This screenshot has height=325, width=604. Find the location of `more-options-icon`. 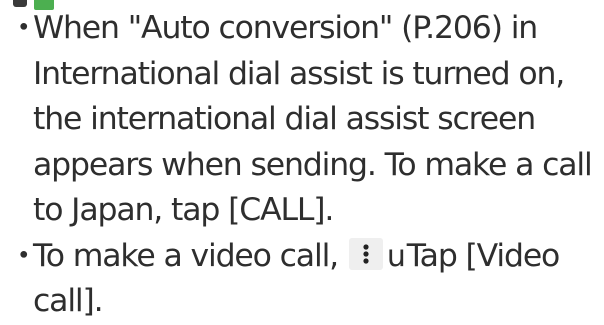

more-options-icon is located at coordinates (365, 253).